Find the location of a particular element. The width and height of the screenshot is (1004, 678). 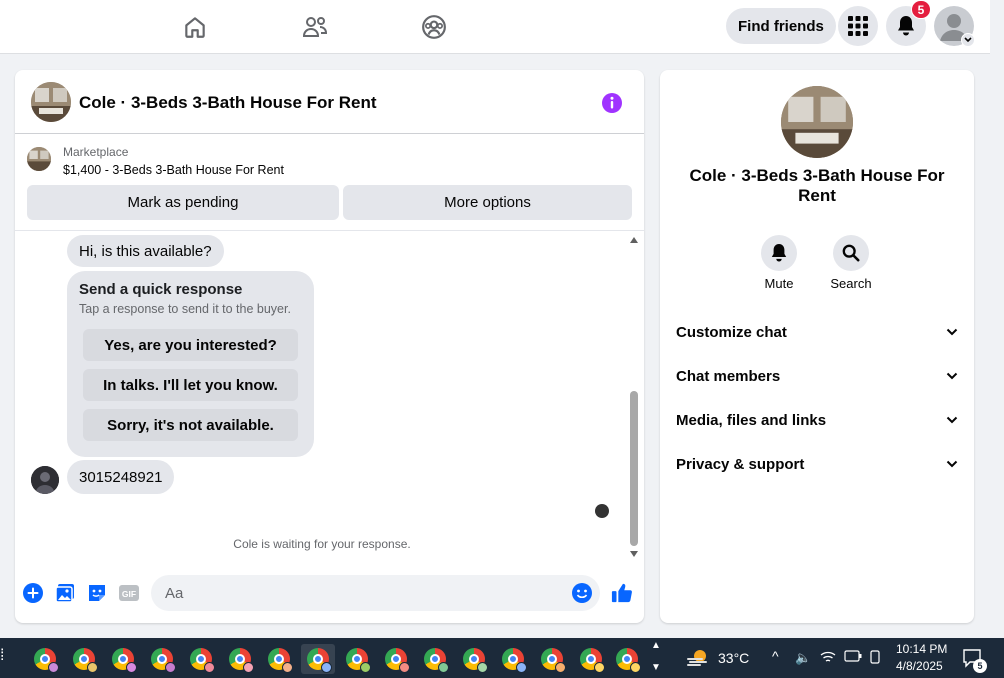

sender-avatar is located at coordinates (45, 480).